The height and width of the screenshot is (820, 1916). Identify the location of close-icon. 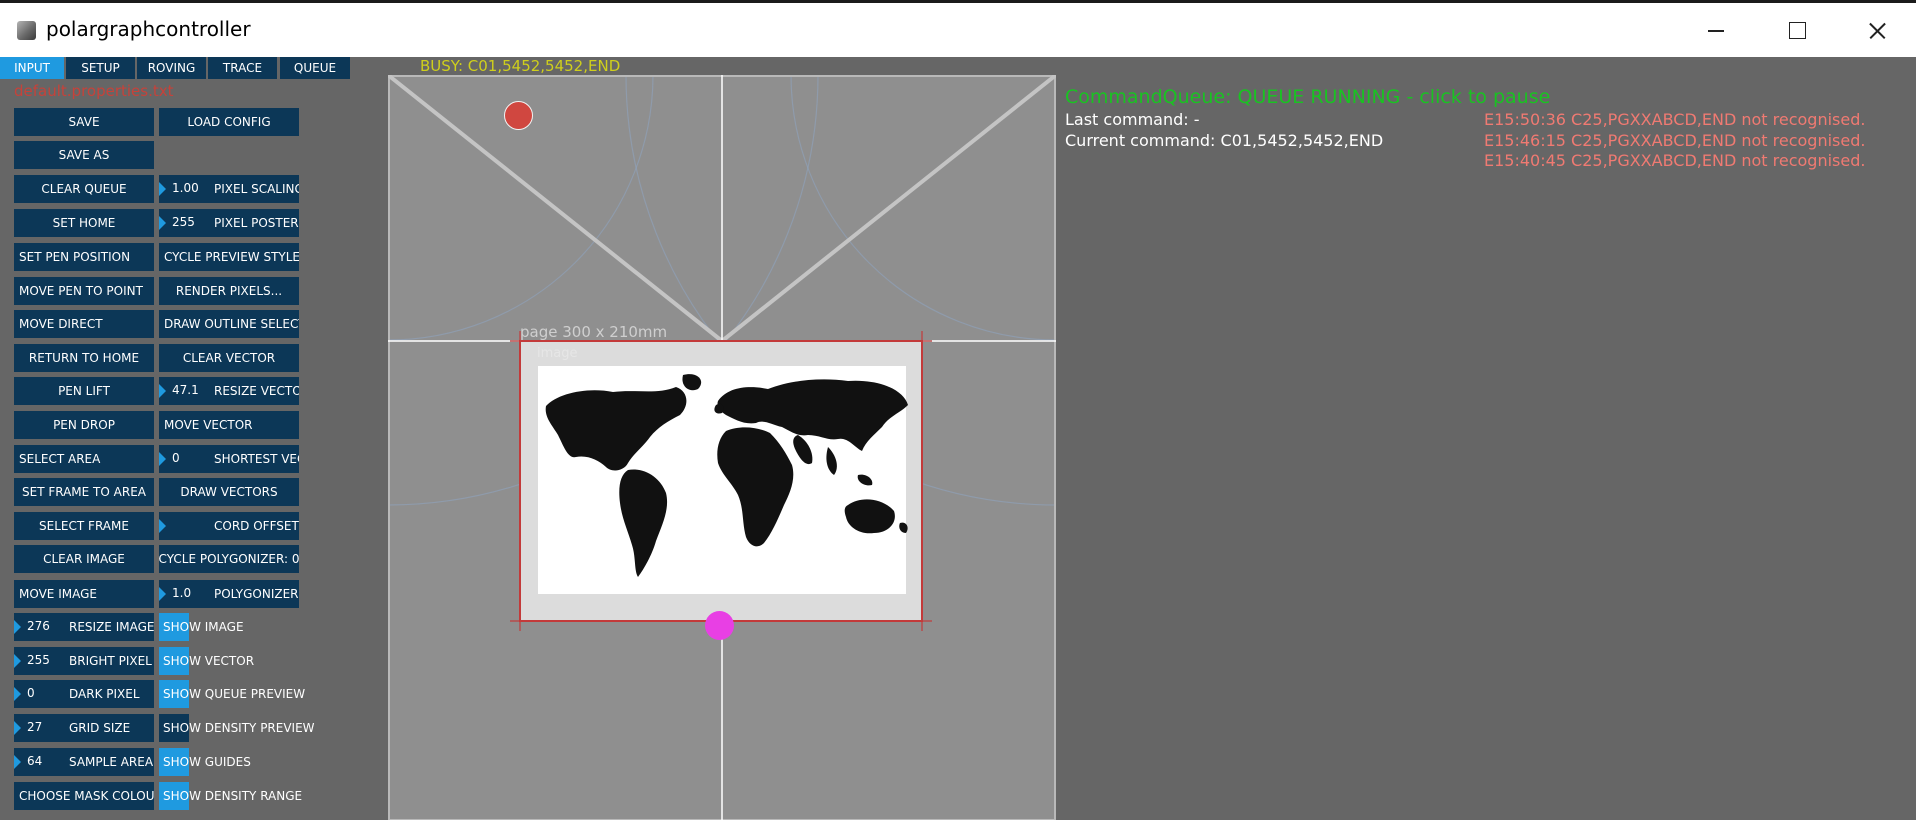
(1876, 30).